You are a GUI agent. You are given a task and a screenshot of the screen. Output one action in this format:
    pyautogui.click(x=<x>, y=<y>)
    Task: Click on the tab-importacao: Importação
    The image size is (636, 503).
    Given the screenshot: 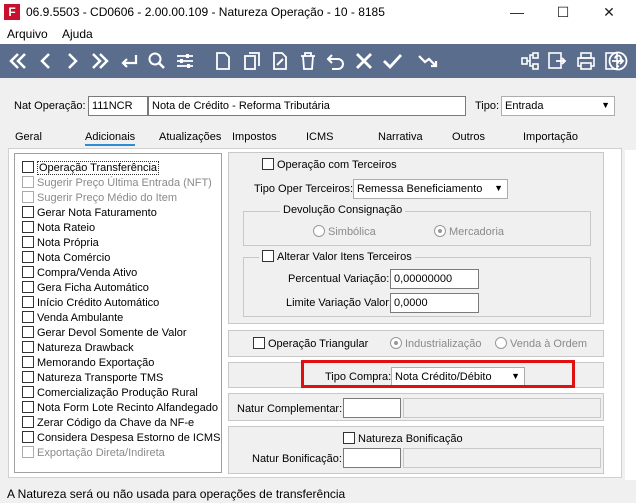 What is the action you would take?
    pyautogui.click(x=550, y=137)
    